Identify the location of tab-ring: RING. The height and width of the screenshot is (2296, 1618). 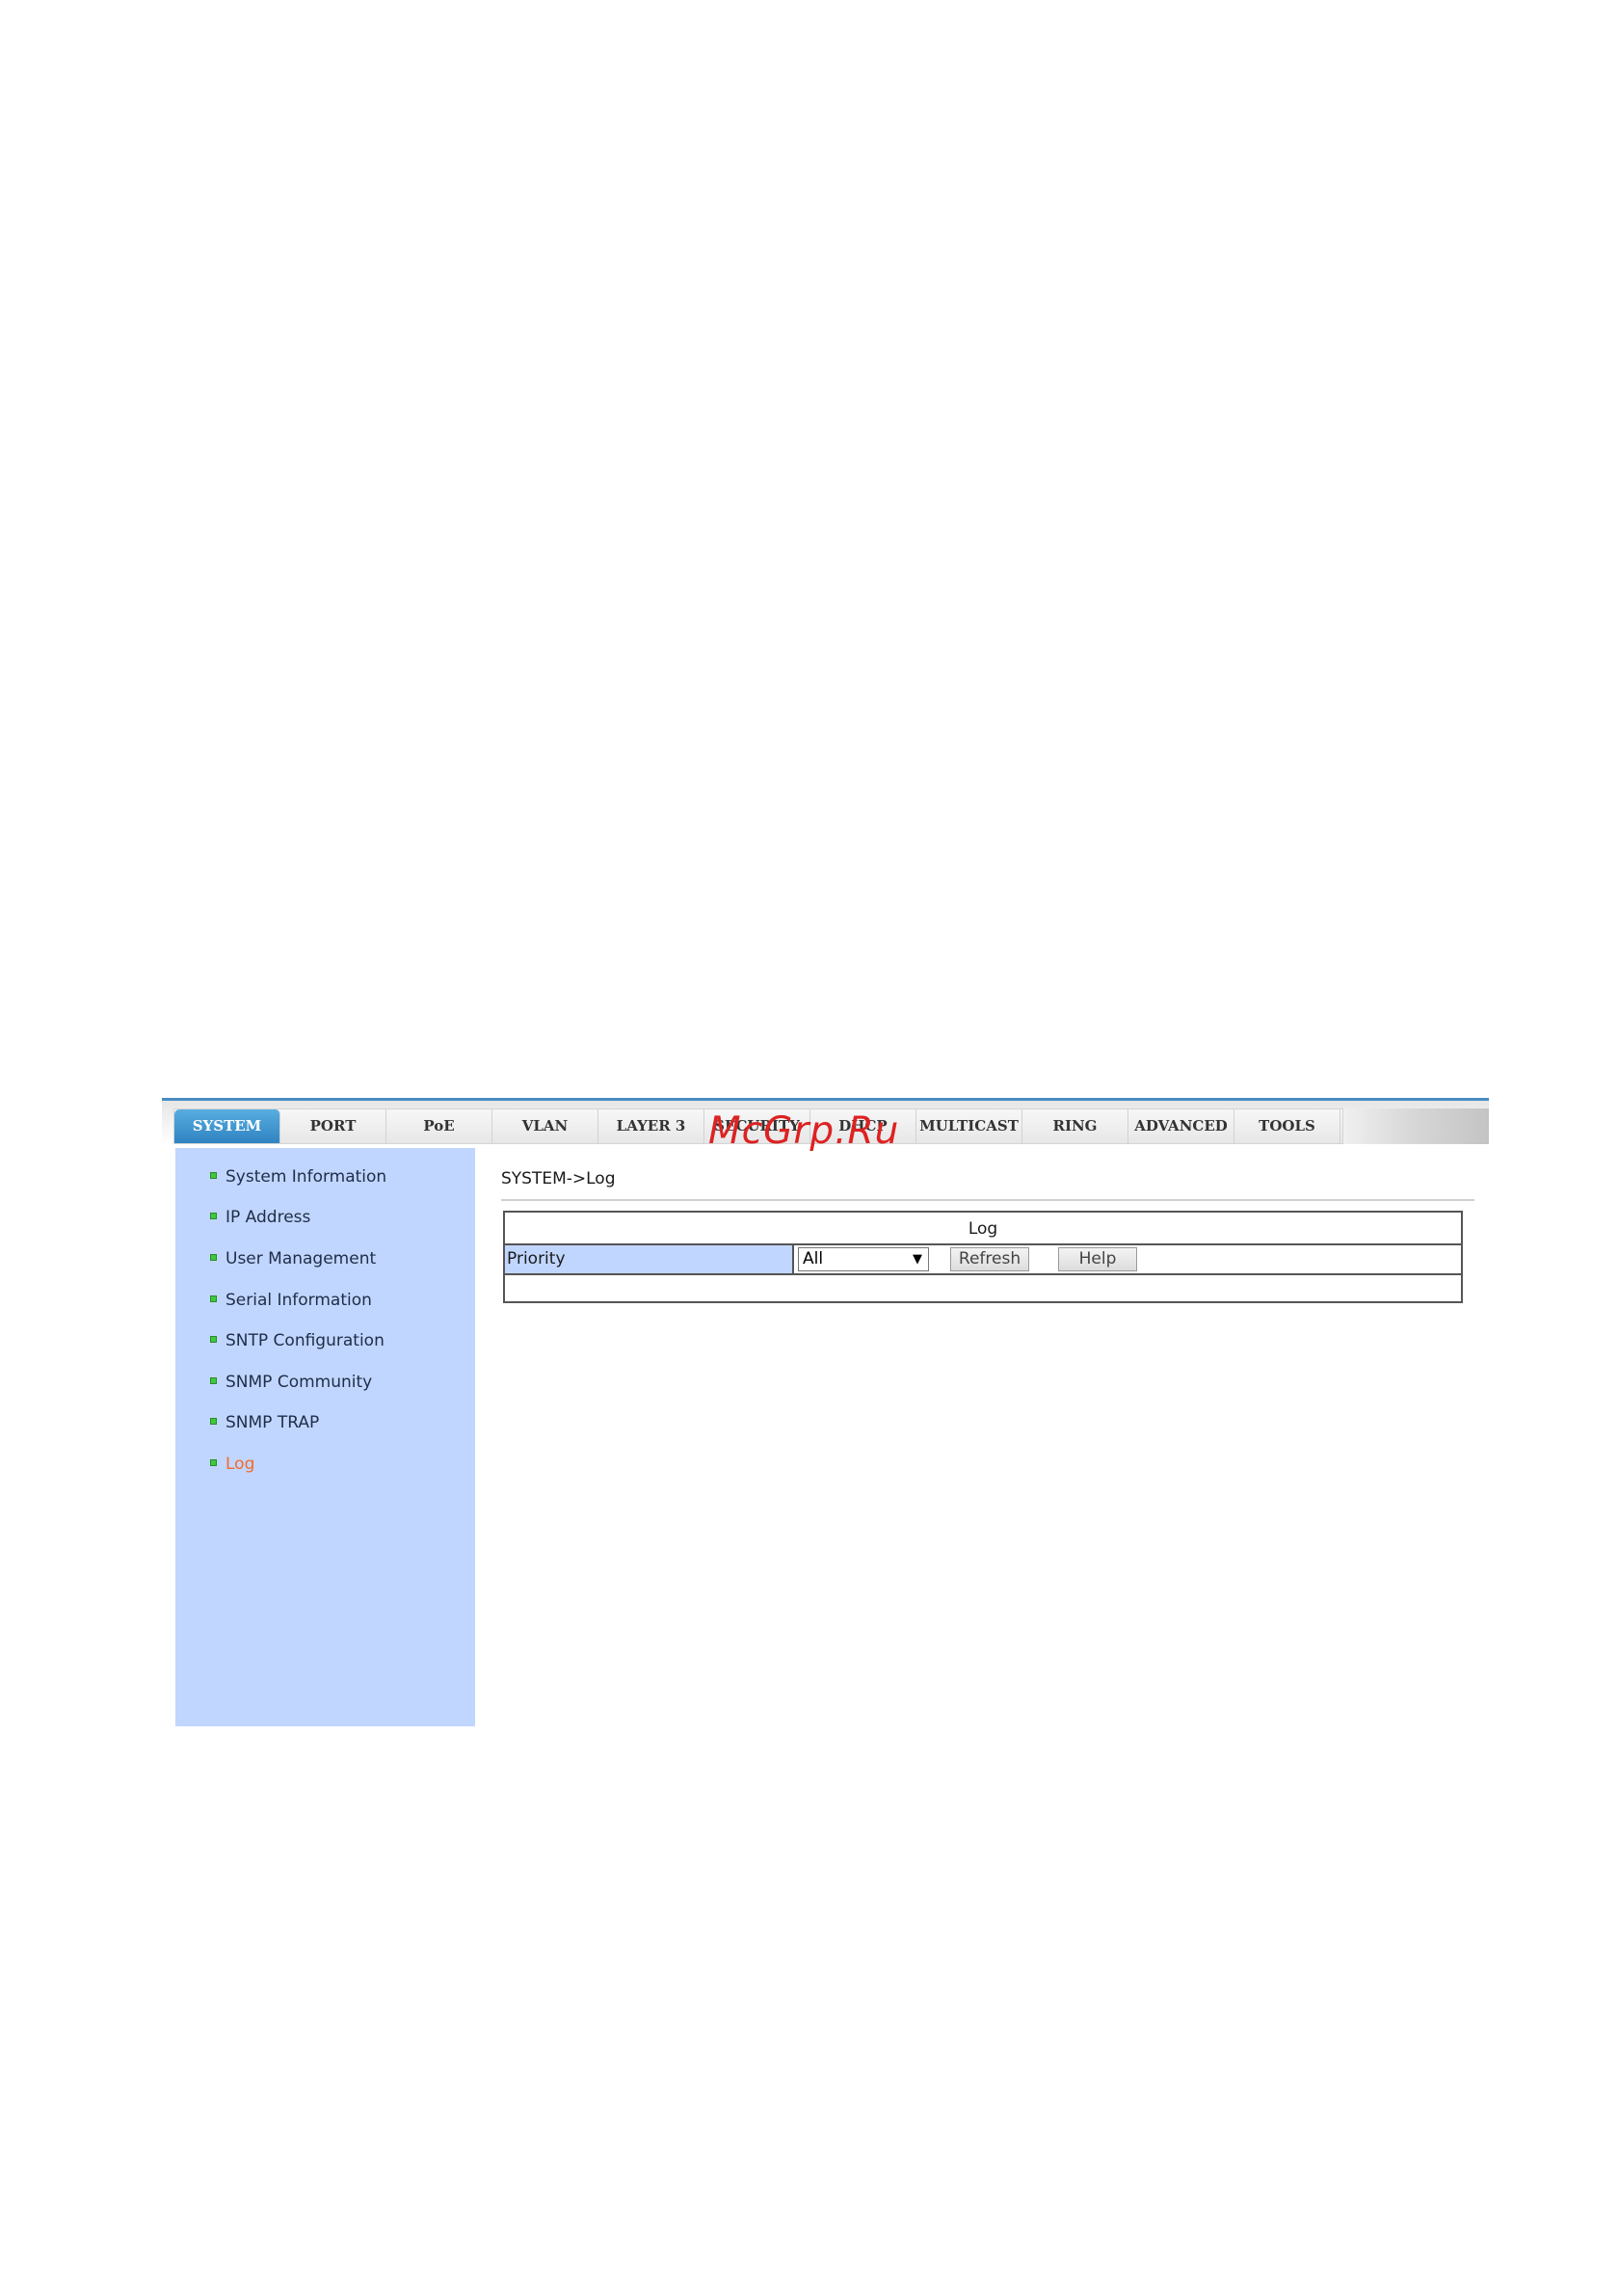
(1075, 1126).